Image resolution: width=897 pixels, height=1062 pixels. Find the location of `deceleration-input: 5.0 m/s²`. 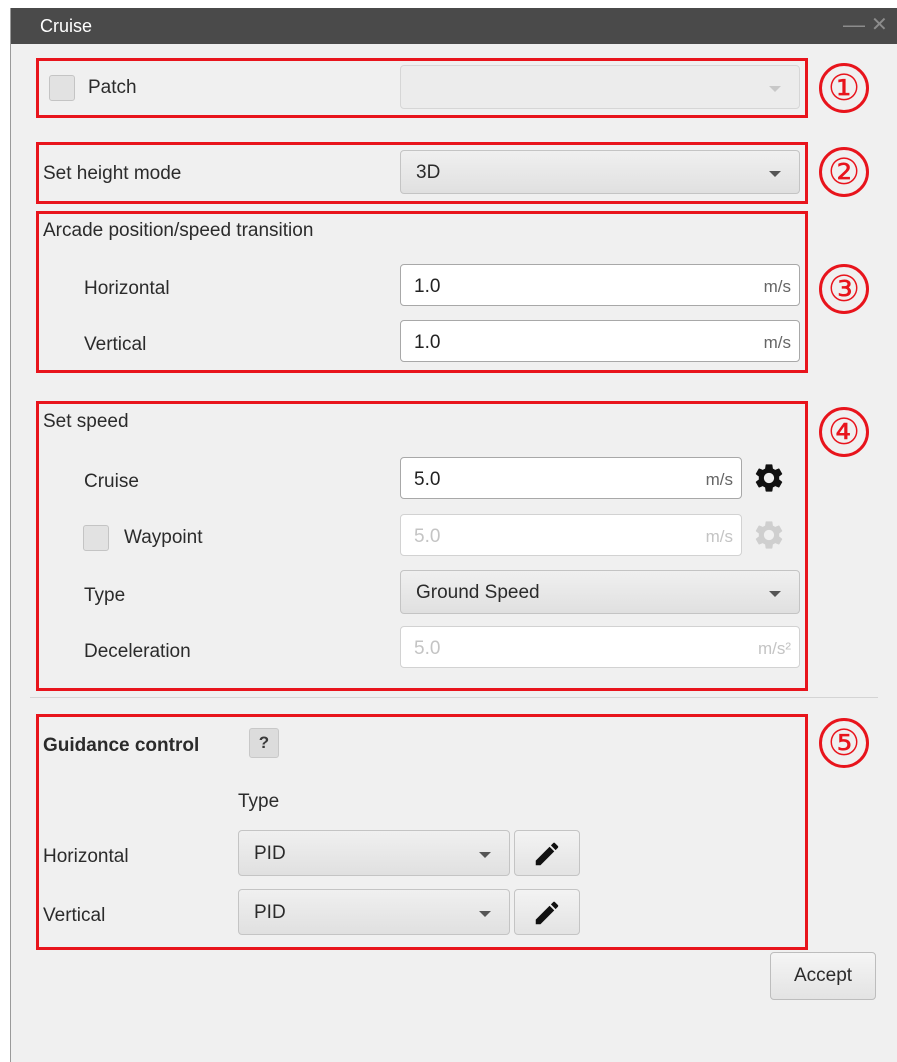

deceleration-input: 5.0 m/s² is located at coordinates (600, 647).